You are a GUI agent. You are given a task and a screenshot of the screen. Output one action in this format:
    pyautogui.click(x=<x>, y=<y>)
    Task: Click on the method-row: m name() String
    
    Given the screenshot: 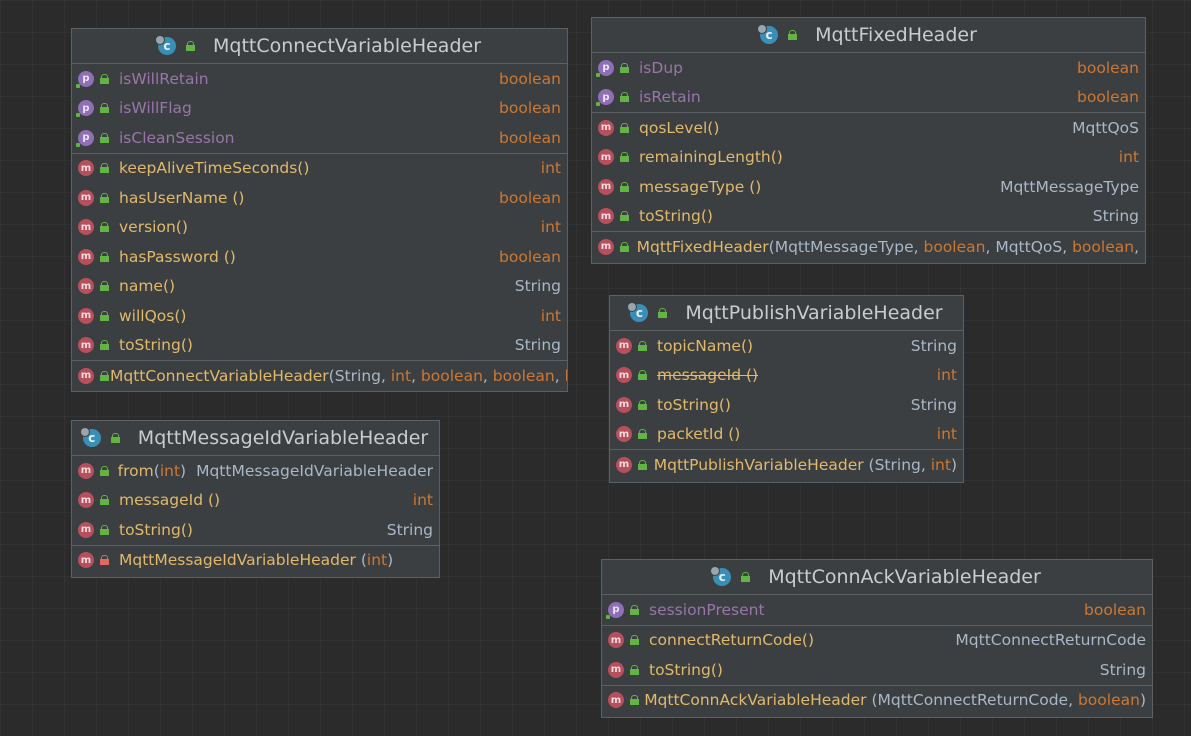 What is the action you would take?
    pyautogui.click(x=319, y=287)
    